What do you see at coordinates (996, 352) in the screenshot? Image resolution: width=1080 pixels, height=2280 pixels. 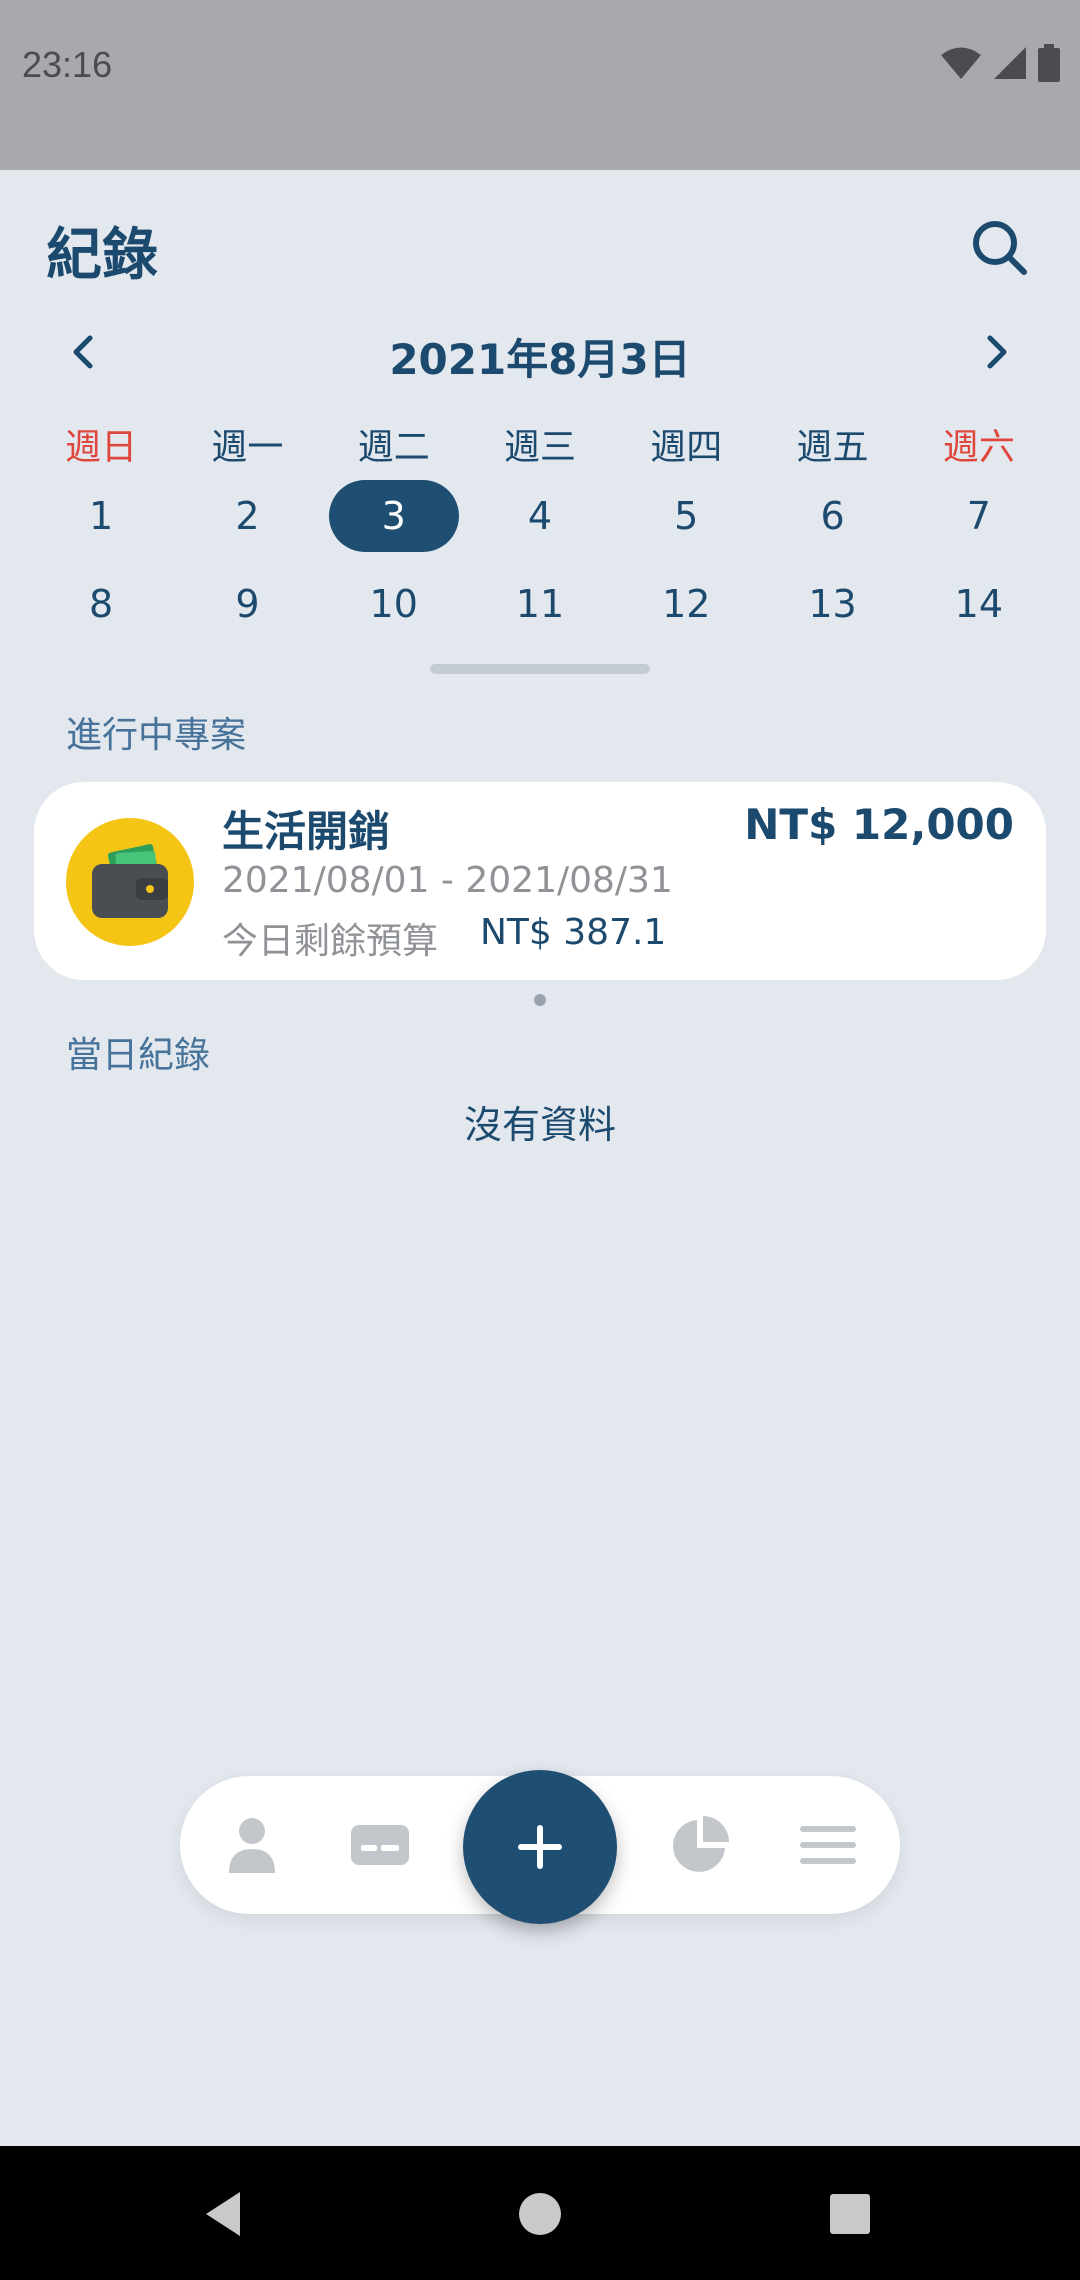 I see `chevron-right-icon` at bounding box center [996, 352].